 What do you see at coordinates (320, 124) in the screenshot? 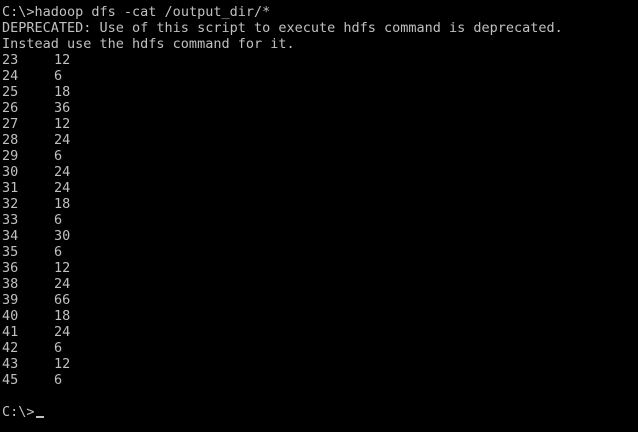
I see `output-row: 27 12` at bounding box center [320, 124].